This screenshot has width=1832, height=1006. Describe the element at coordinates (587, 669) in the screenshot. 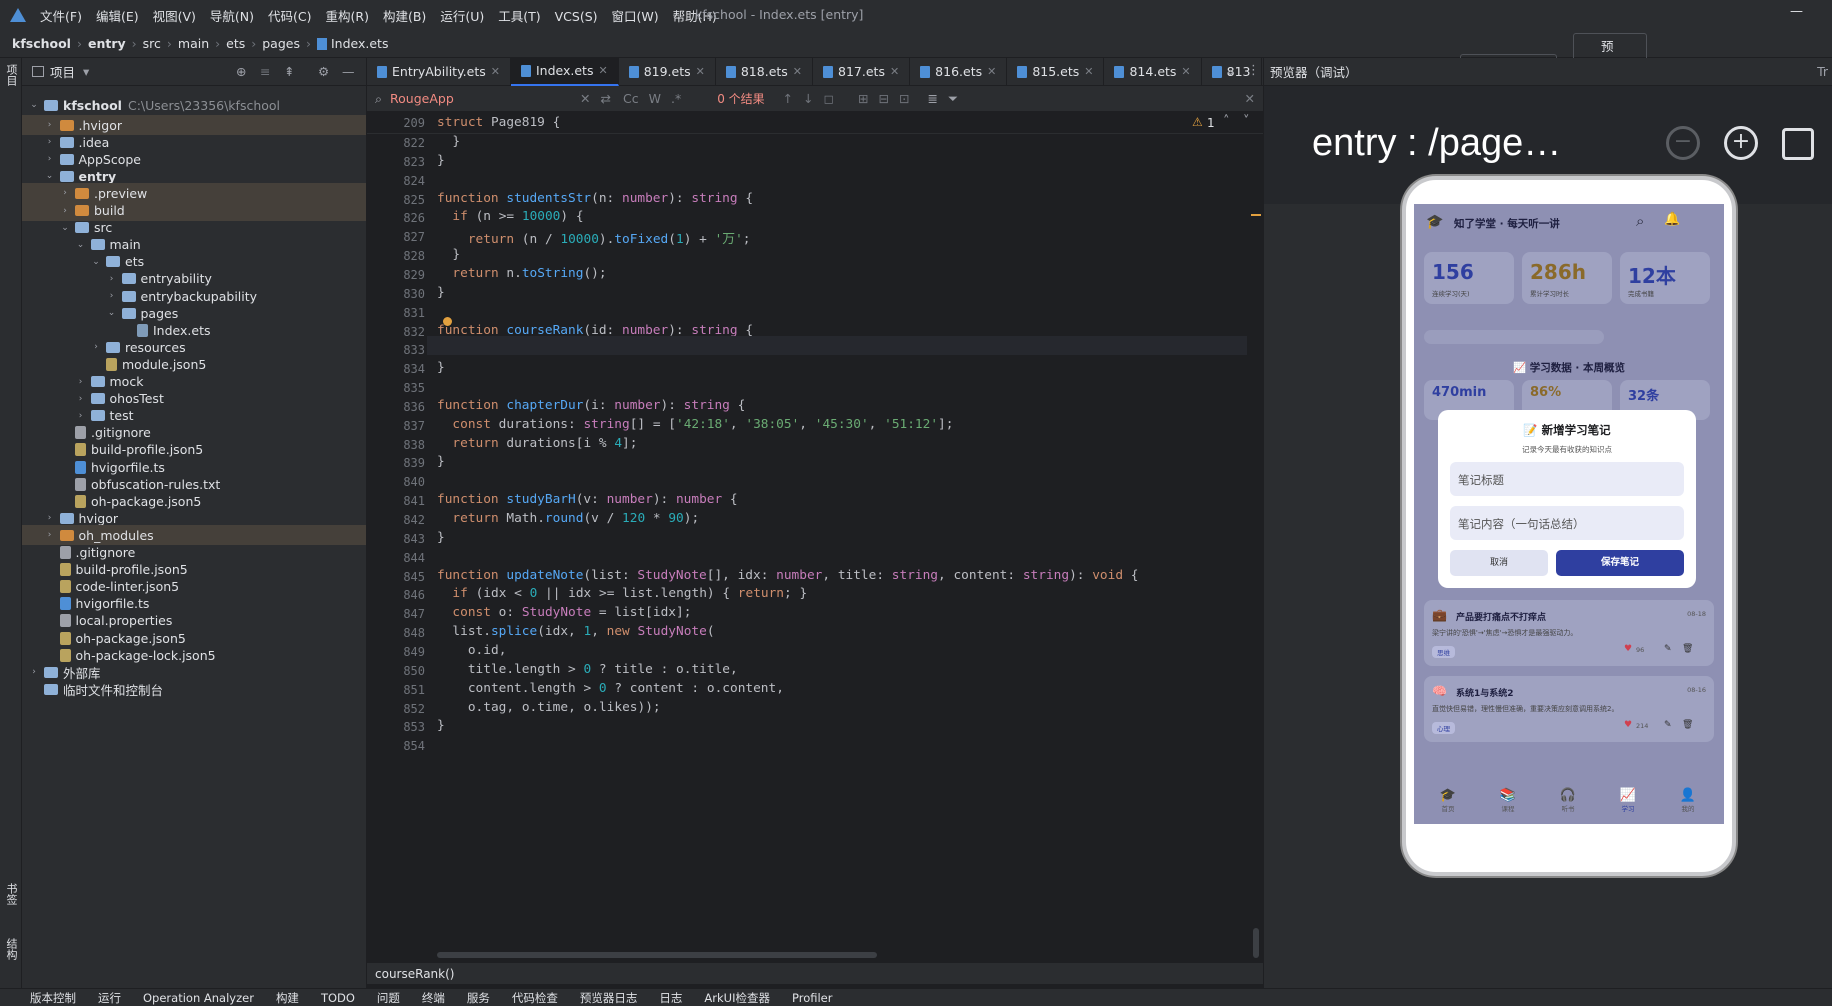

I see `code-line: title.length > 0 ? title : o.title,` at that location.